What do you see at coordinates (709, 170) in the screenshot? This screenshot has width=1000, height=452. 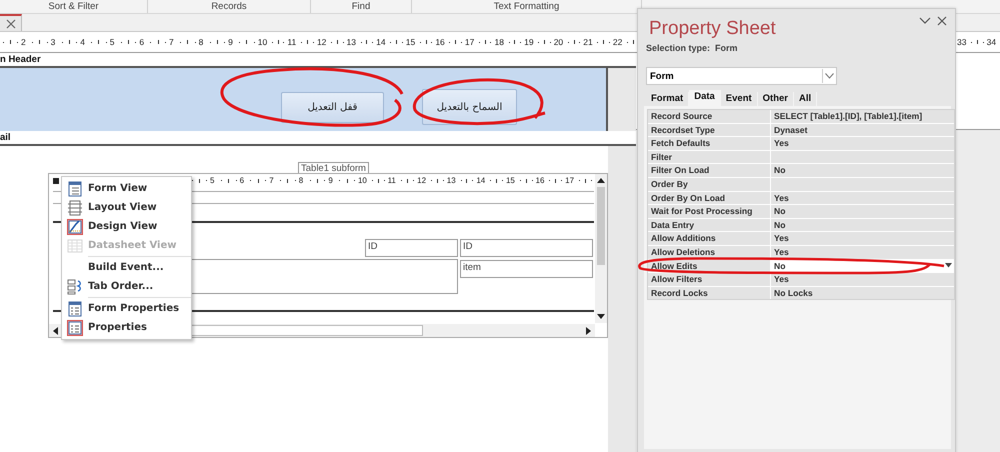 I see `property-name: Filter On Load` at bounding box center [709, 170].